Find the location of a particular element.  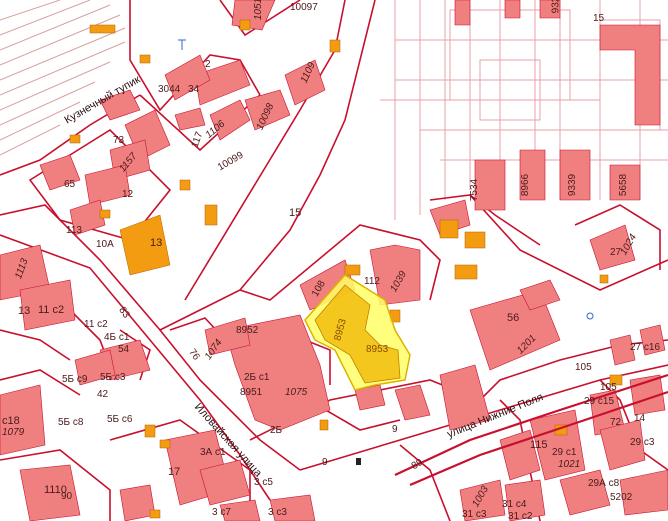

parcel-label: 8952 is located at coordinates (247, 330).